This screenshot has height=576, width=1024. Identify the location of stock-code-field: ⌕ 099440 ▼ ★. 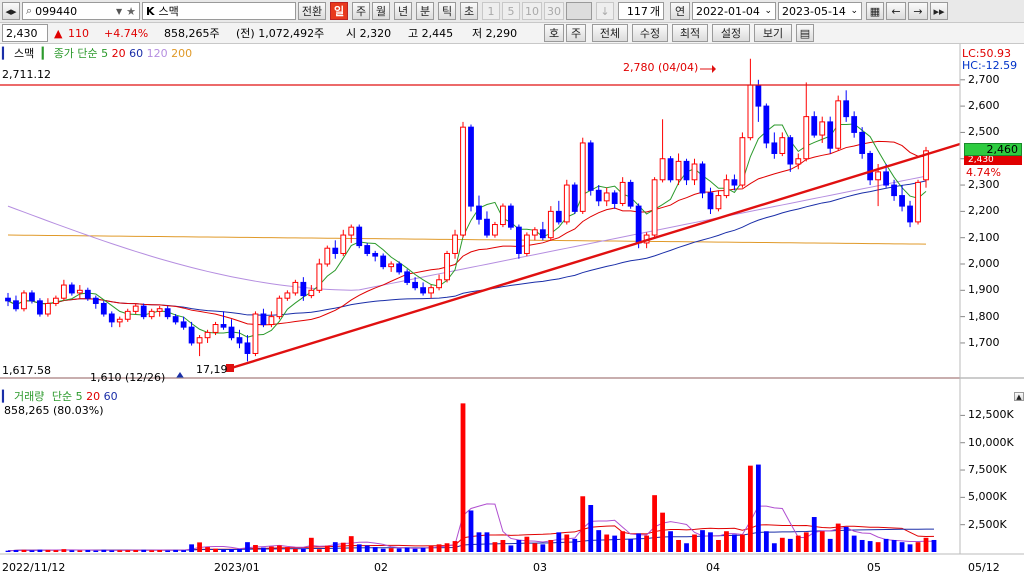
(81, 11).